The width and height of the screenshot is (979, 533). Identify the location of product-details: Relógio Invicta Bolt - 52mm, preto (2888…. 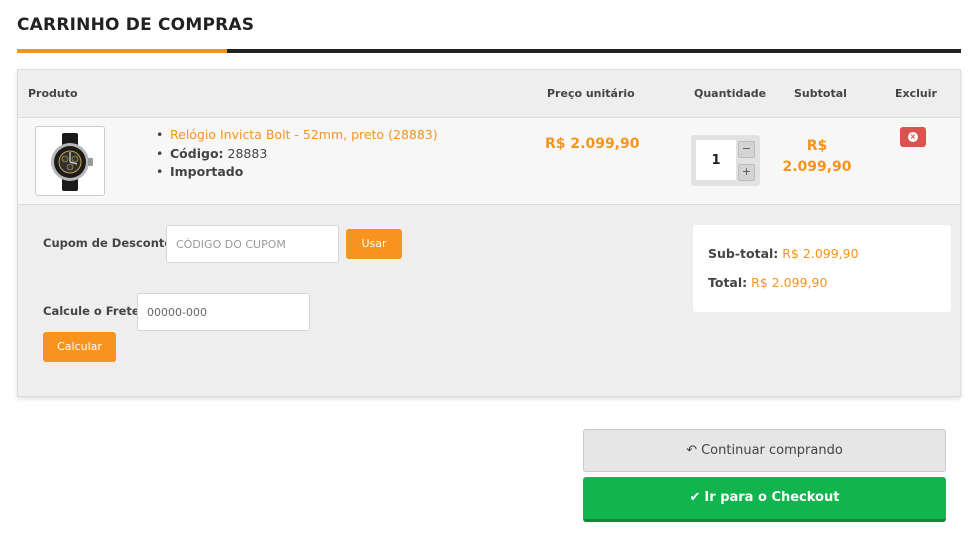
(297, 154).